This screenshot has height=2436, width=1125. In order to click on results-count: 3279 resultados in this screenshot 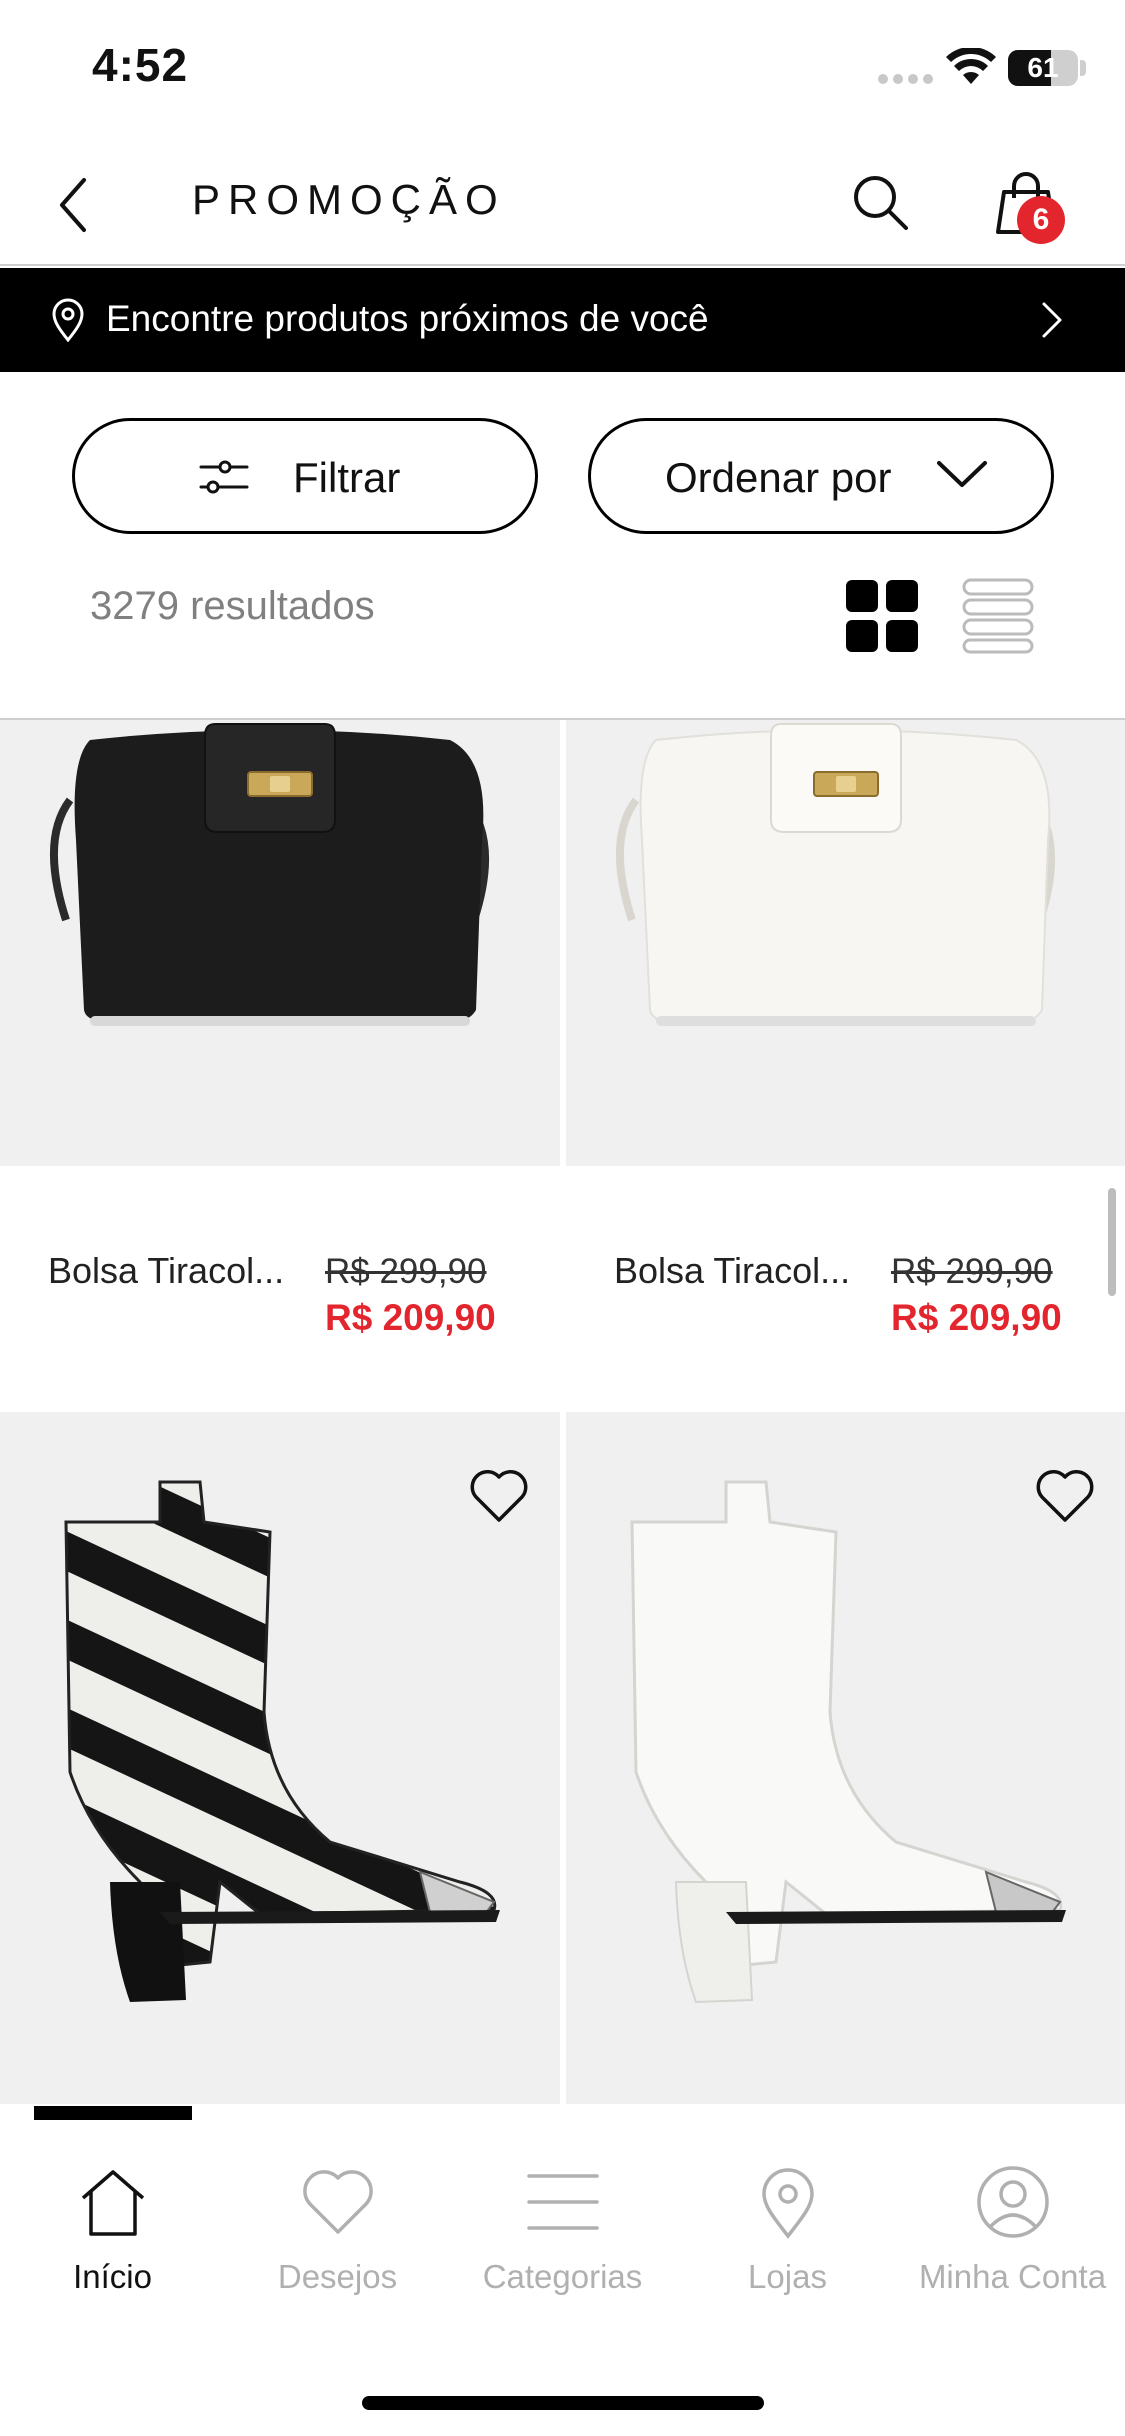, I will do `click(232, 606)`.